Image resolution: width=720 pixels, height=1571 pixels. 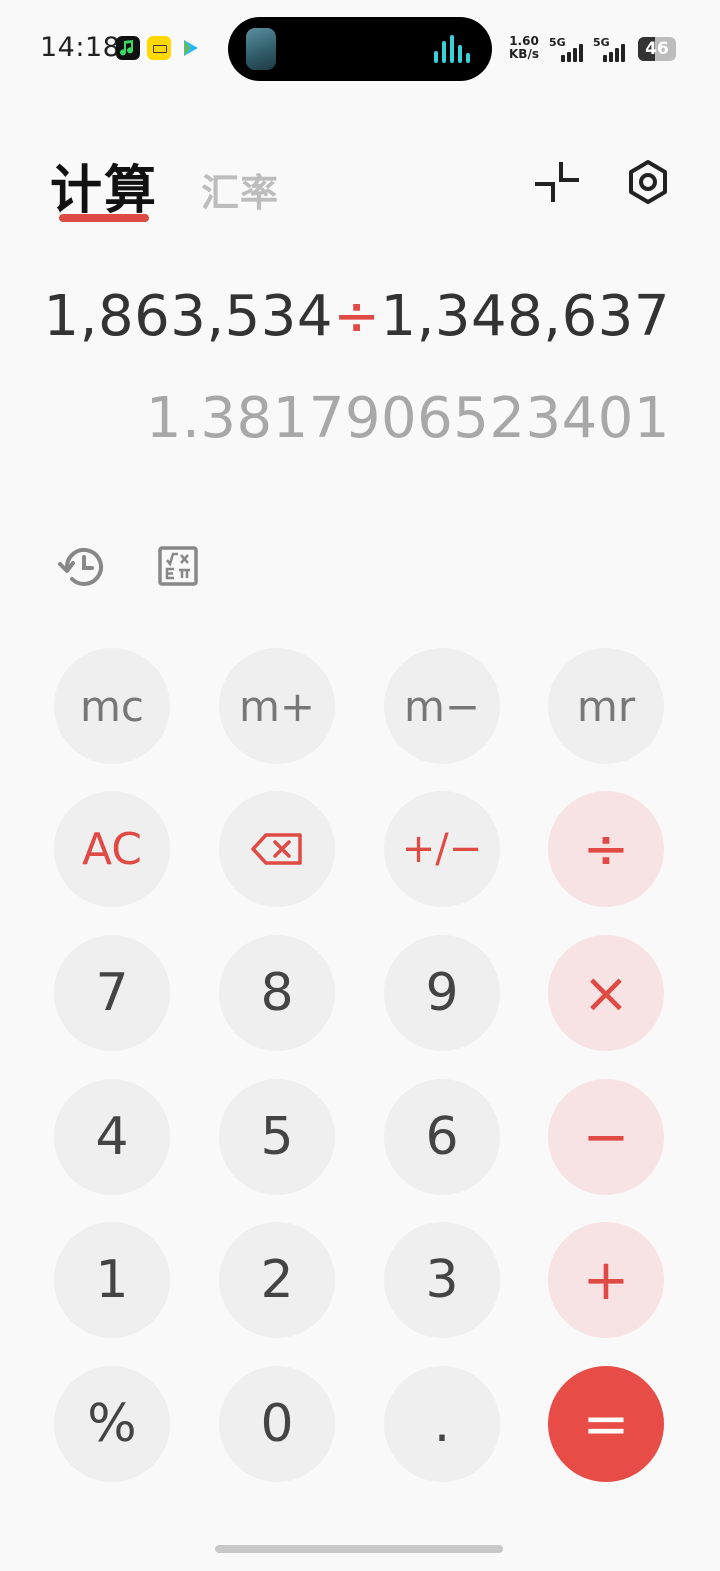 What do you see at coordinates (442, 1137) in the screenshot?
I see `digit-6-button: 6` at bounding box center [442, 1137].